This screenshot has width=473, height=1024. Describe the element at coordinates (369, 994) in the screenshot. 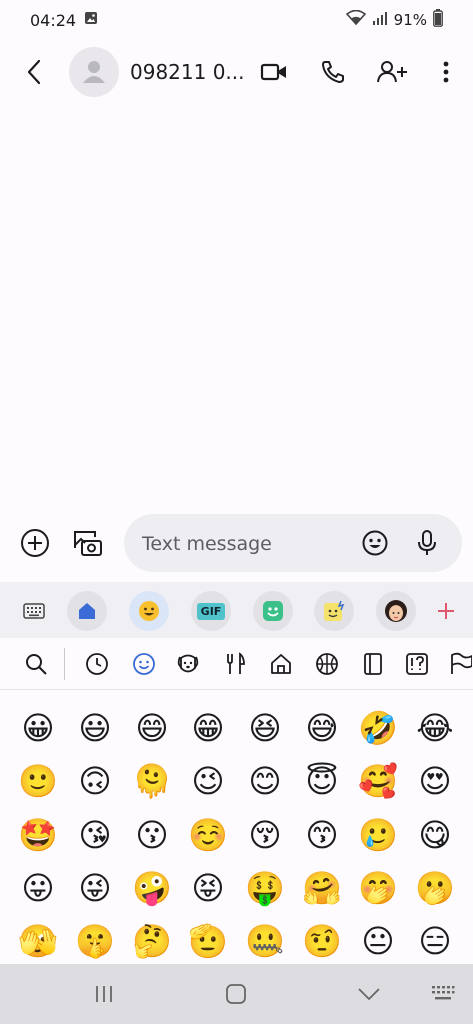

I see `back-nav-button` at that location.